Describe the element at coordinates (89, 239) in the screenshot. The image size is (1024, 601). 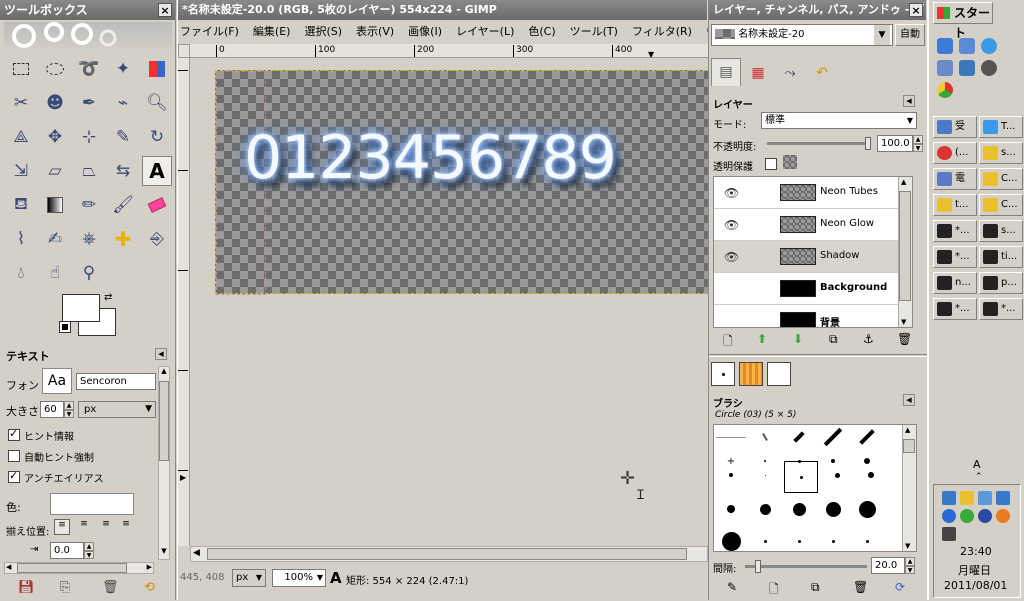
I see `clone-icon: ⎈` at that location.